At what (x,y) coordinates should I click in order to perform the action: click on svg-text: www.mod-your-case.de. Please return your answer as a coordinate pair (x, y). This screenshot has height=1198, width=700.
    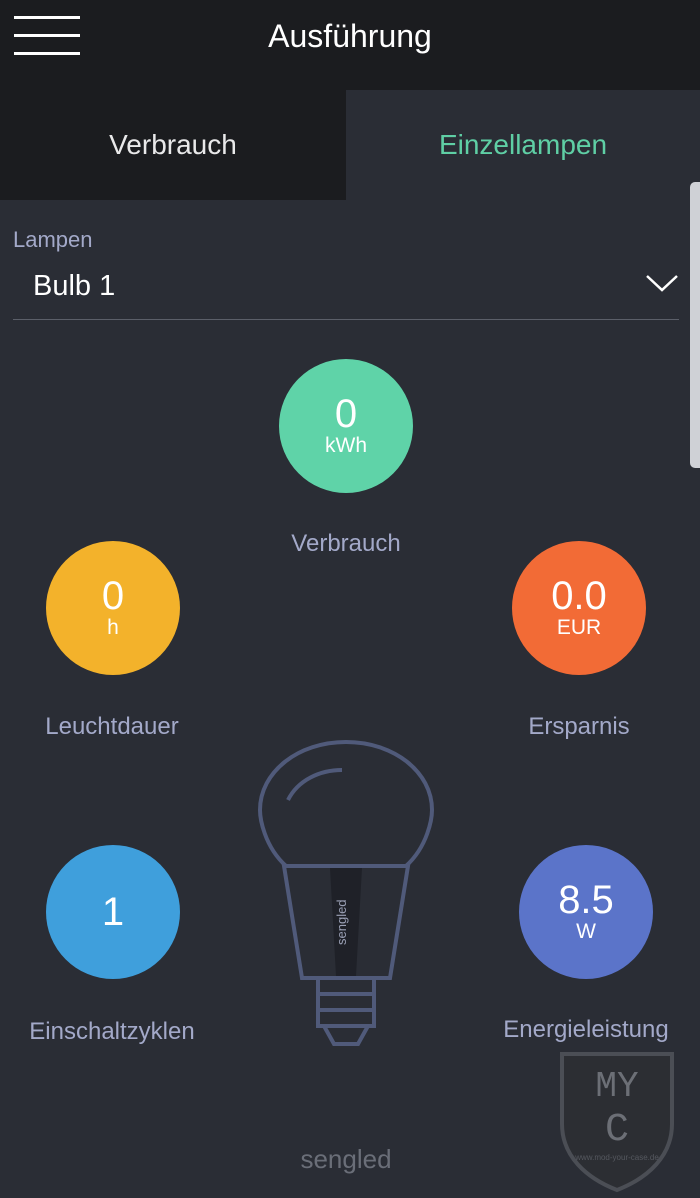
    Looking at the image, I should click on (616, 1157).